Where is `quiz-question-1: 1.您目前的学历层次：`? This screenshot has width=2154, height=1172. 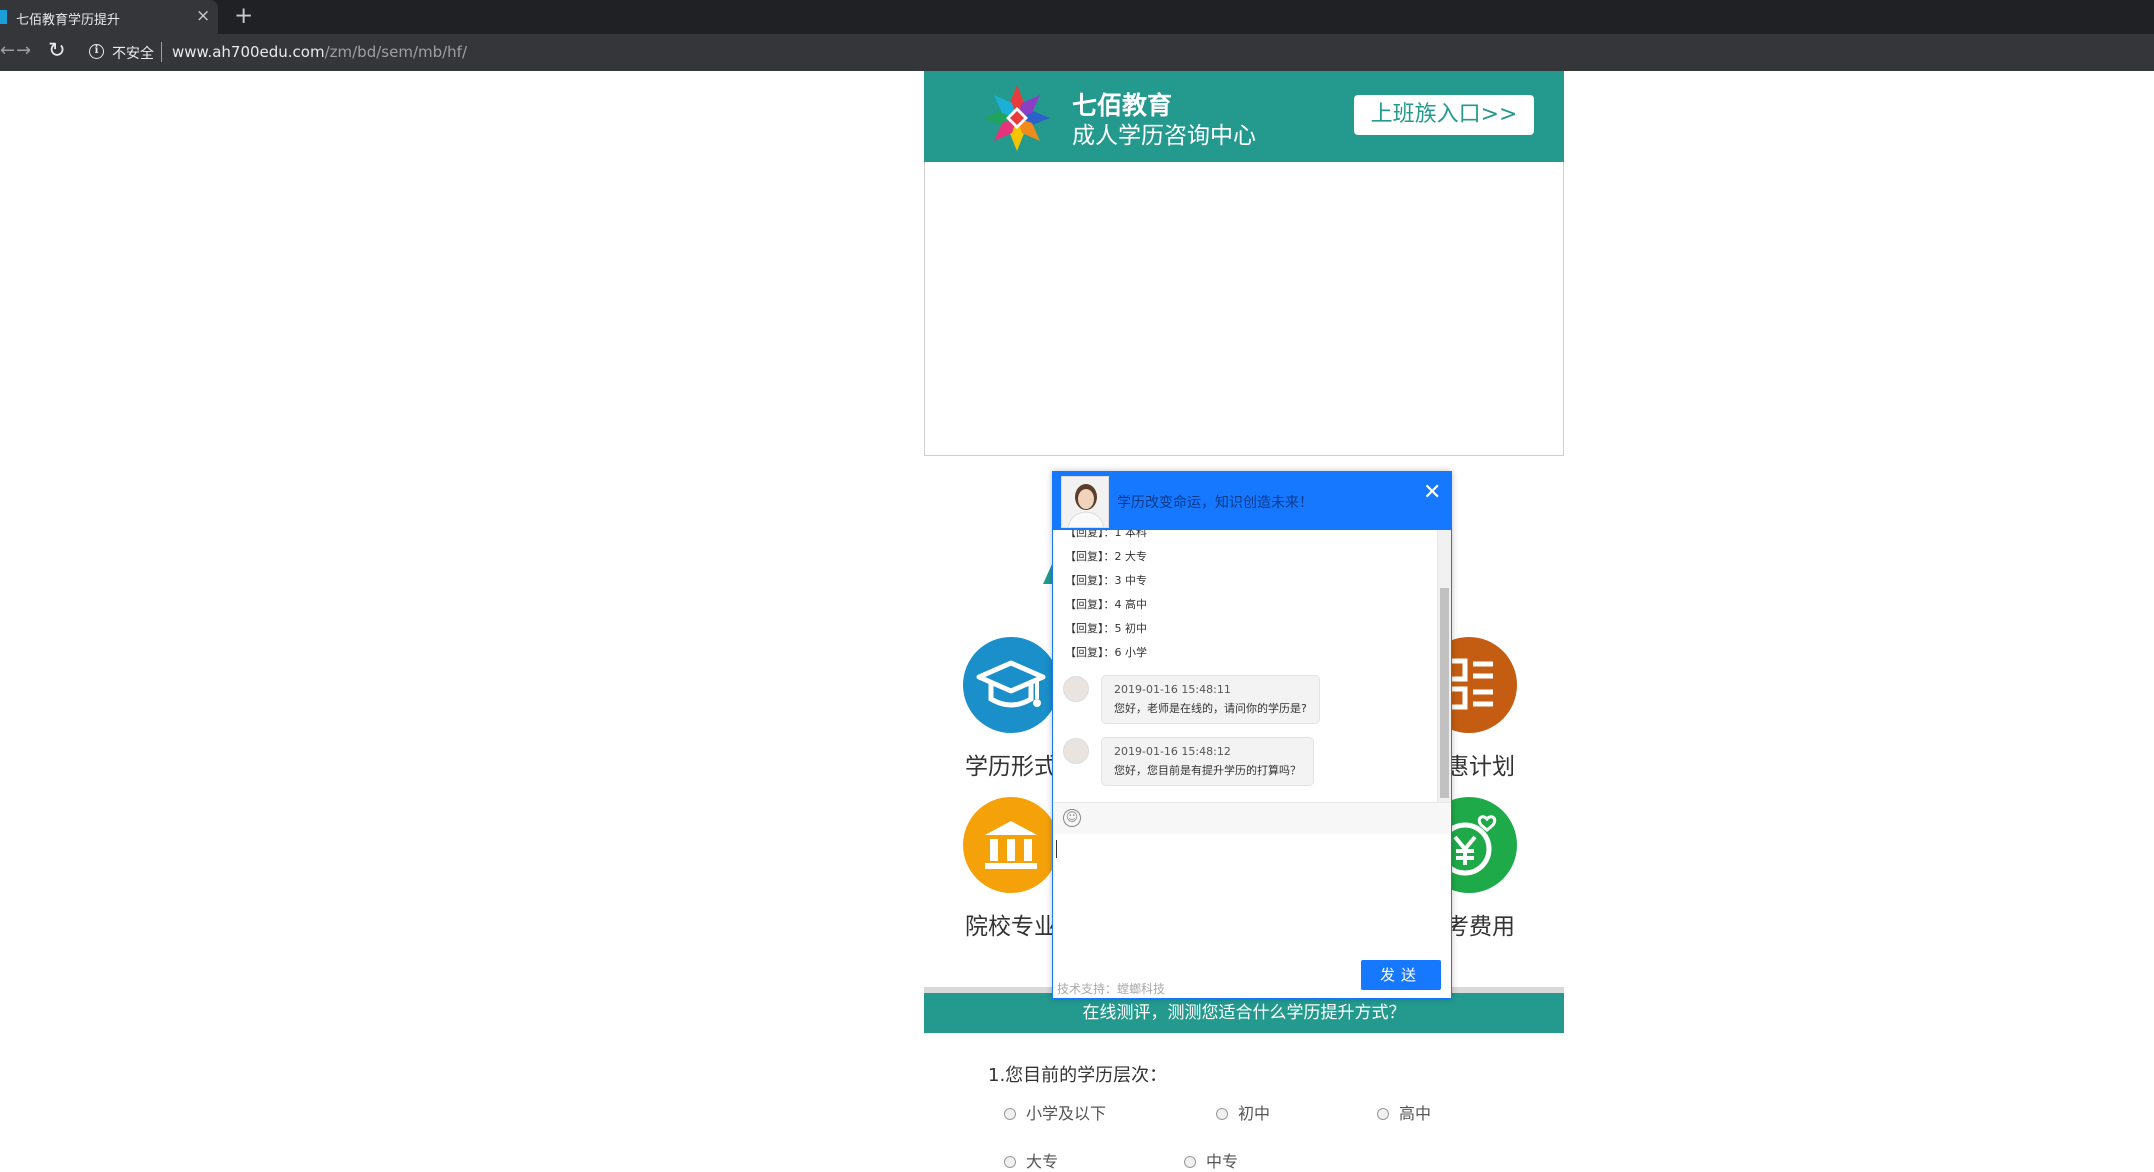
quiz-question-1: 1.您目前的学历层次： is located at coordinates (1078, 1075).